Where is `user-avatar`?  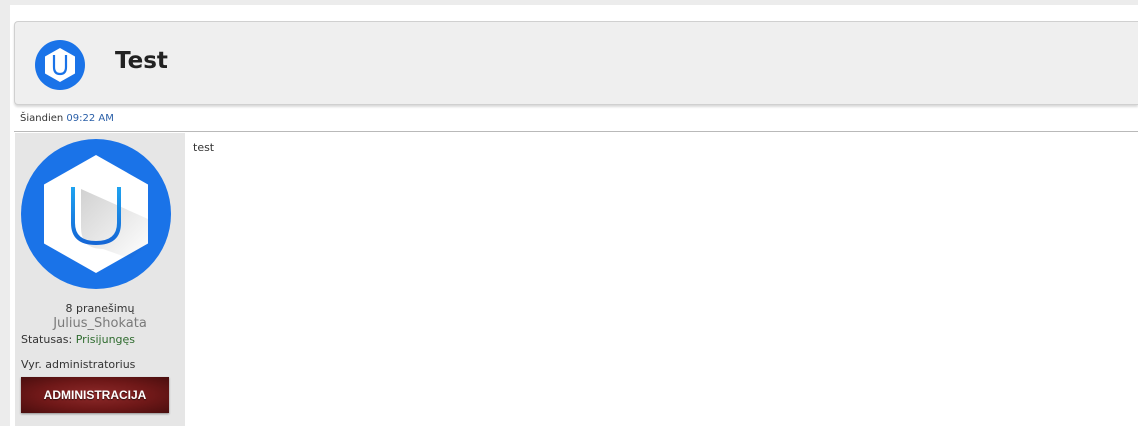
user-avatar is located at coordinates (96, 214).